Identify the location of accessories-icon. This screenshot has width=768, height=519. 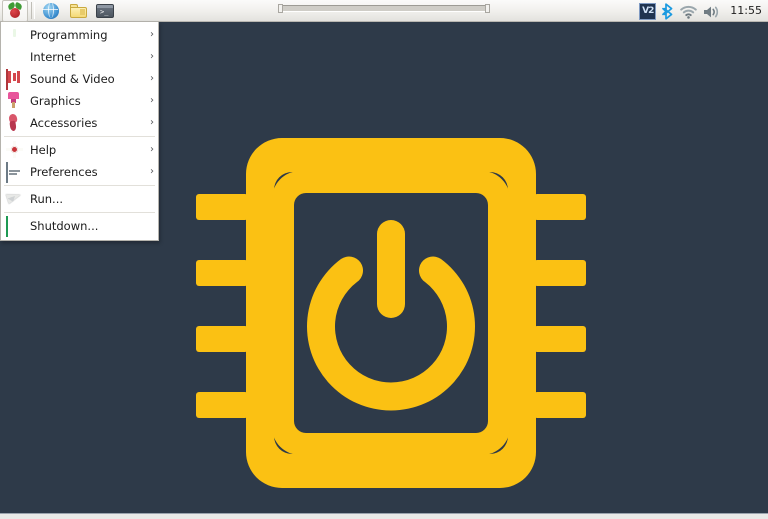
(15, 122).